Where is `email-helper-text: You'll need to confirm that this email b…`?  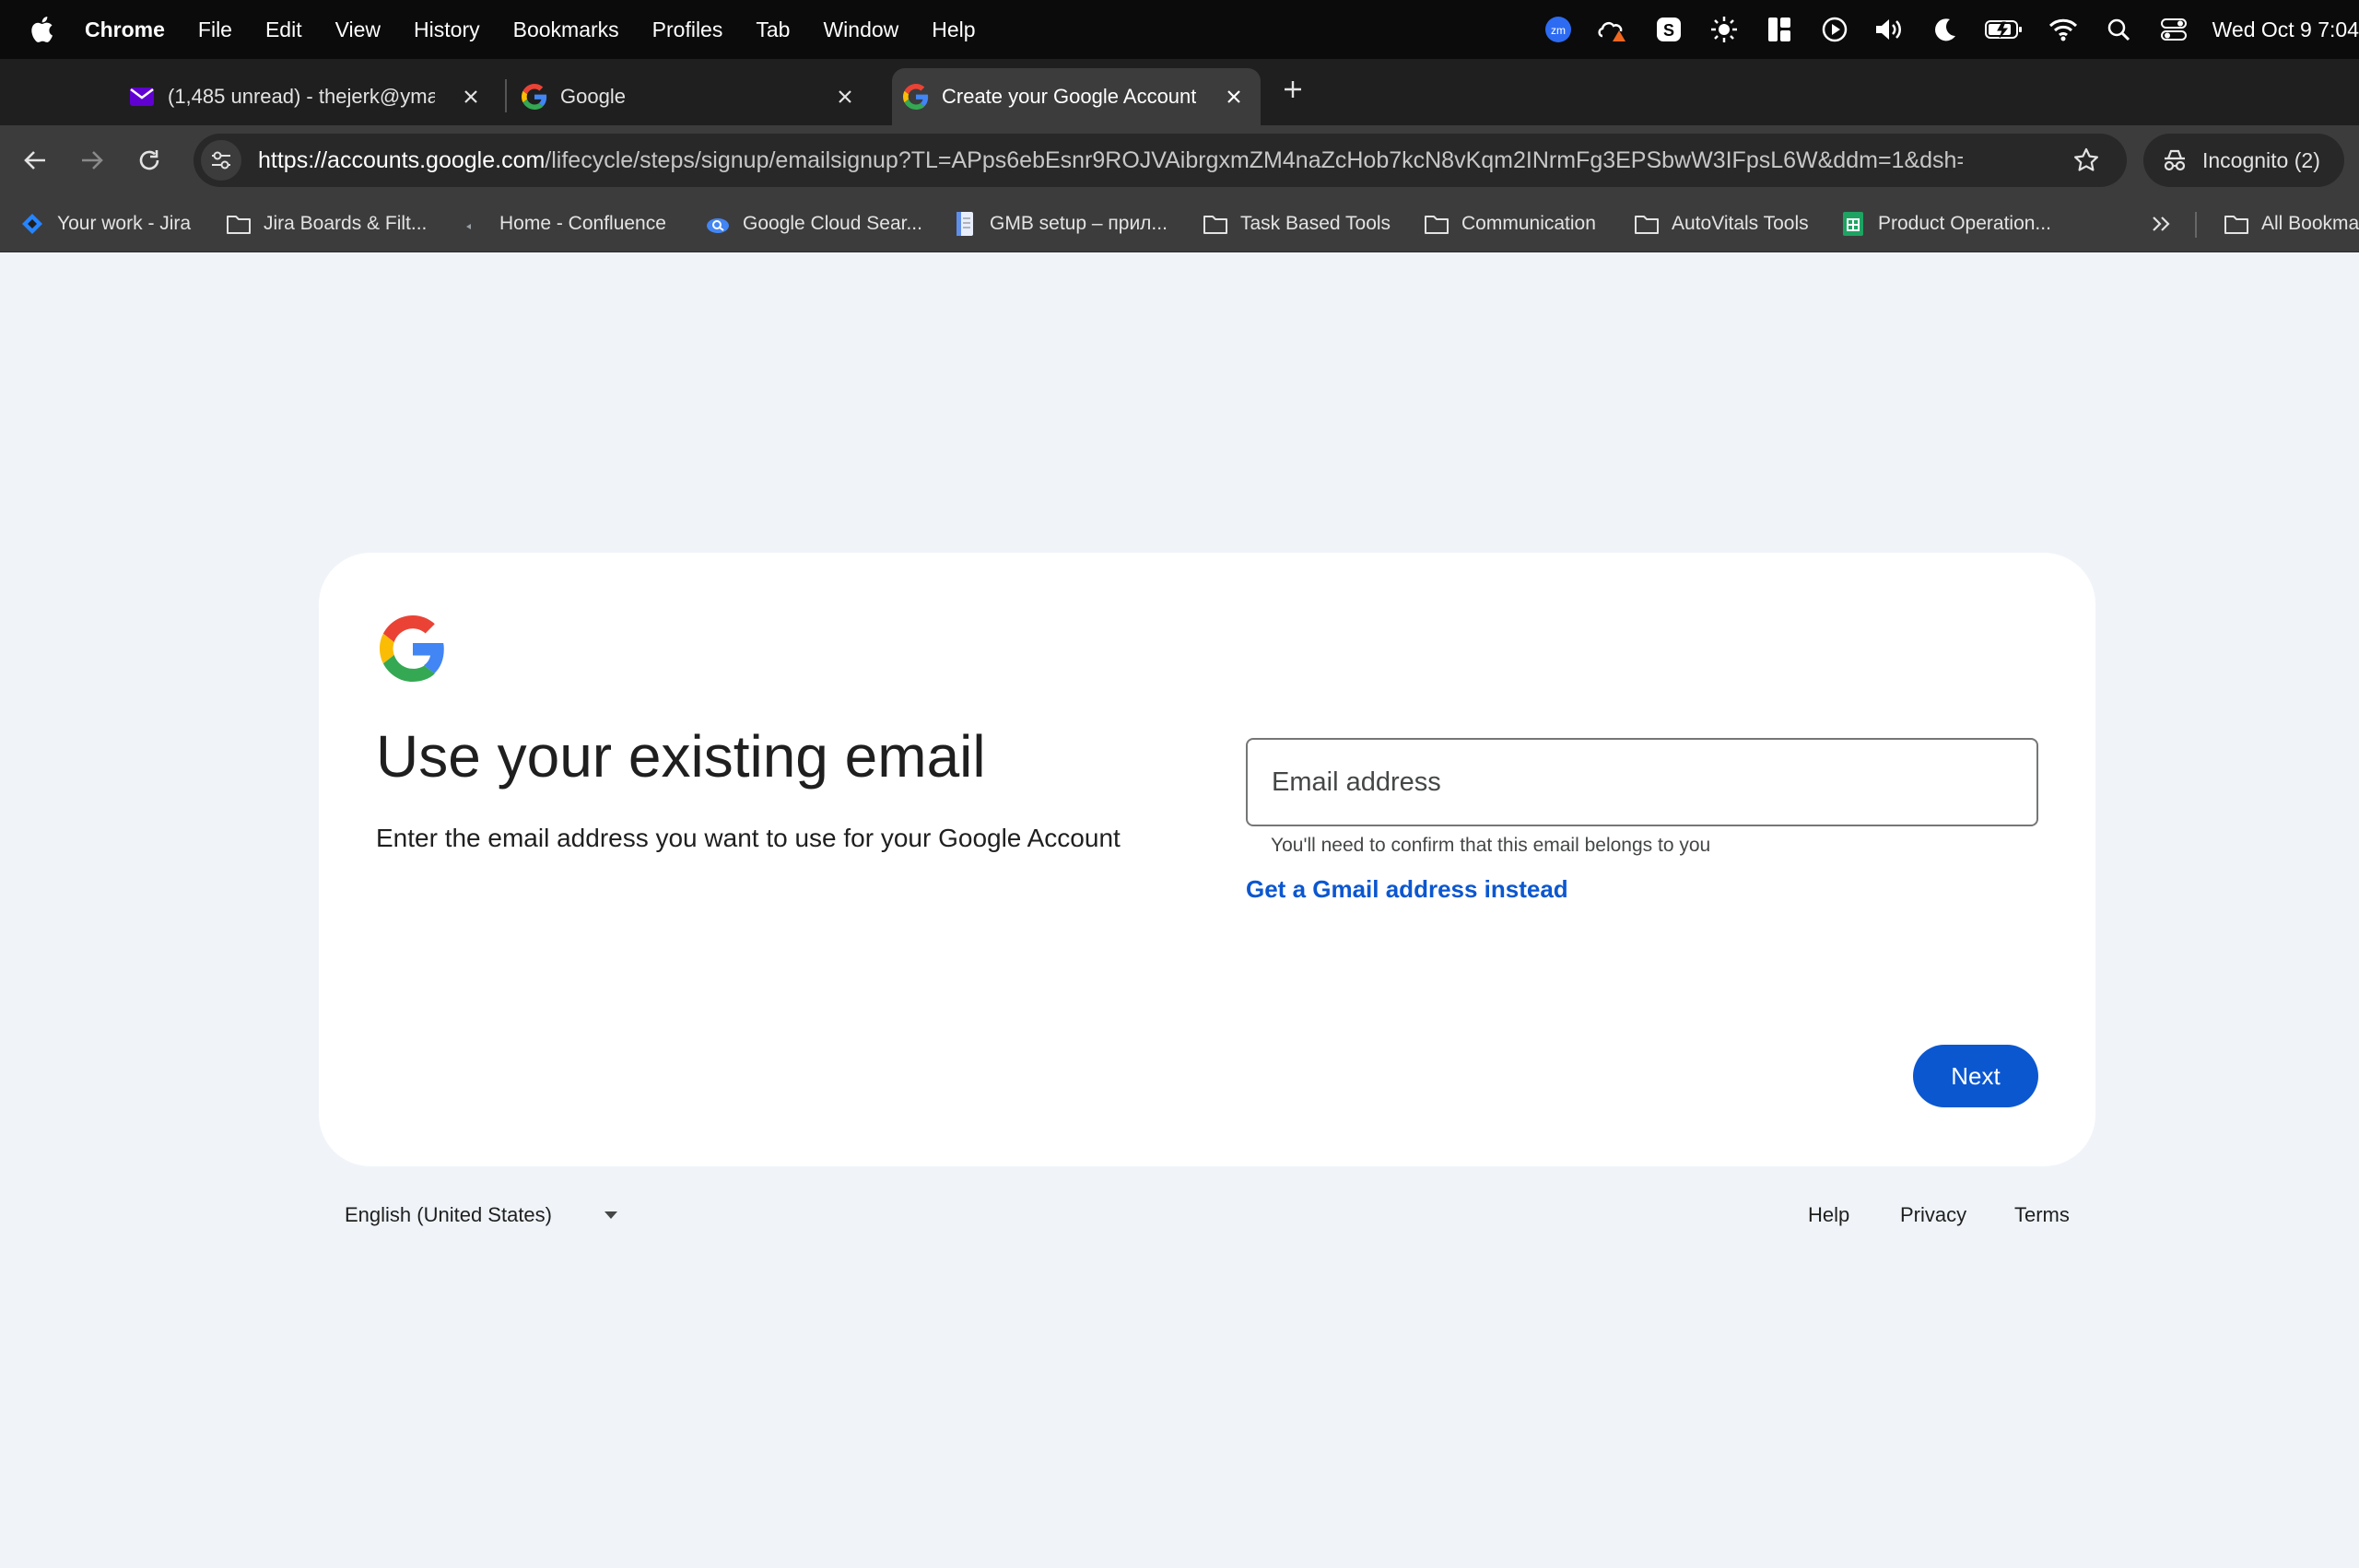
email-helper-text: You'll need to confirm that this email b… is located at coordinates (1491, 845).